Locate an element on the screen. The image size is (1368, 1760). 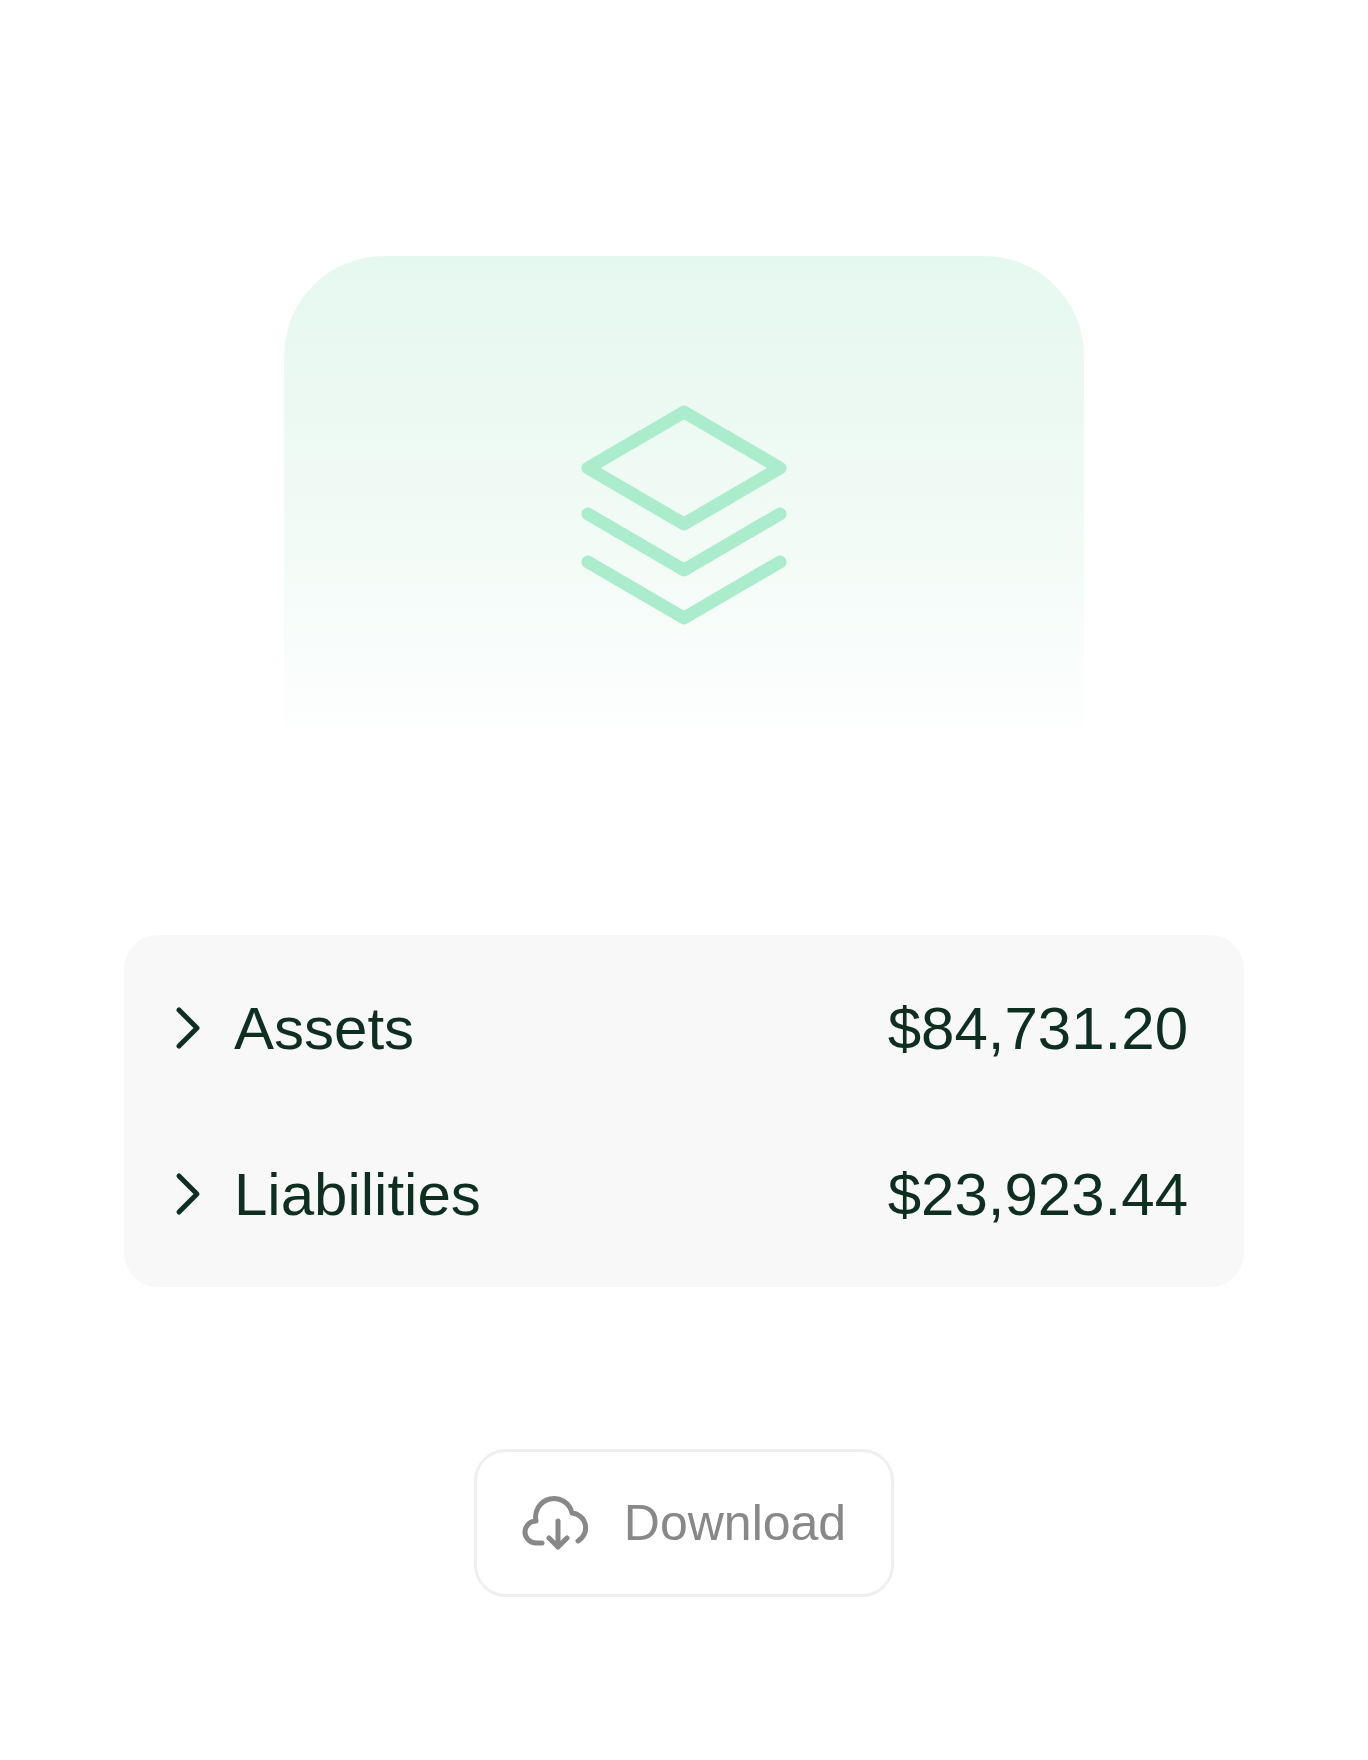
download-button: Download is located at coordinates (684, 1523).